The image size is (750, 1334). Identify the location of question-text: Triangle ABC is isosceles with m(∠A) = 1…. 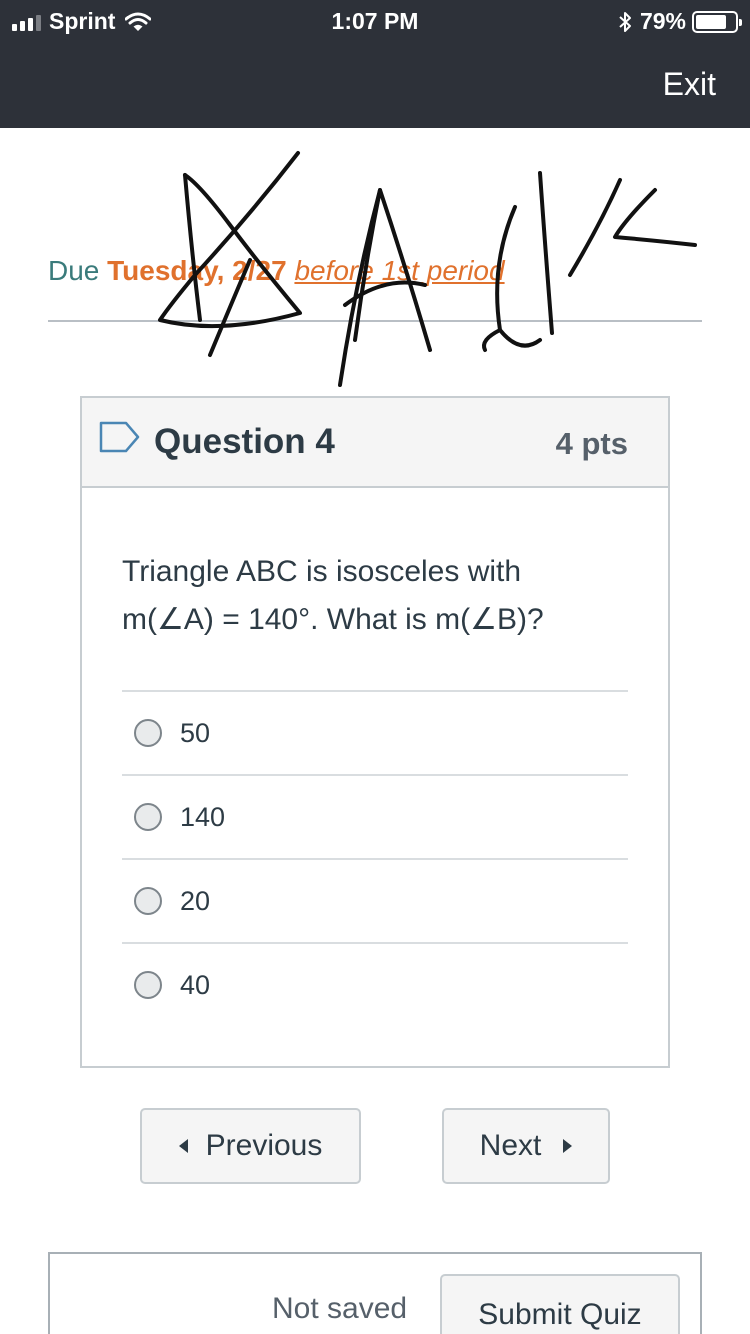
(333, 595).